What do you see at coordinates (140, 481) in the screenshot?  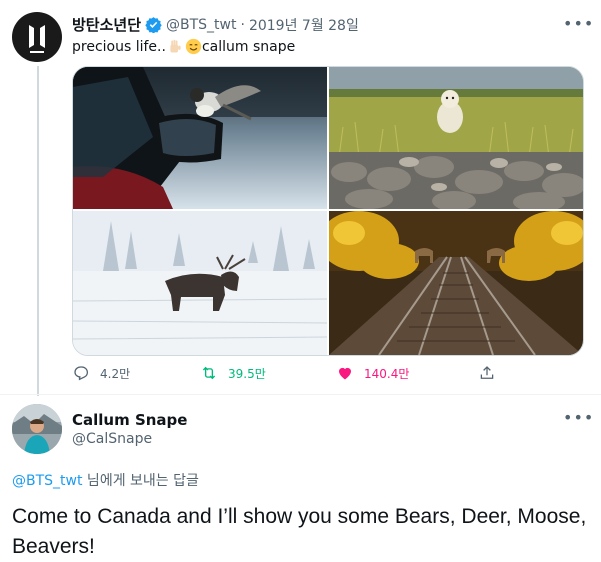 I see `reply-context-suffix: 님에게 보내는 답글` at bounding box center [140, 481].